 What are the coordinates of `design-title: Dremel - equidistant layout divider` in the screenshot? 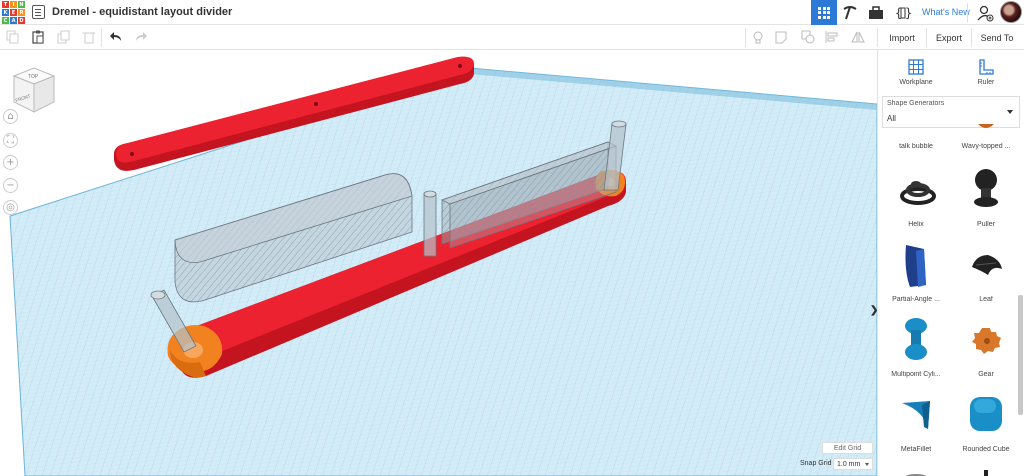 It's located at (142, 12).